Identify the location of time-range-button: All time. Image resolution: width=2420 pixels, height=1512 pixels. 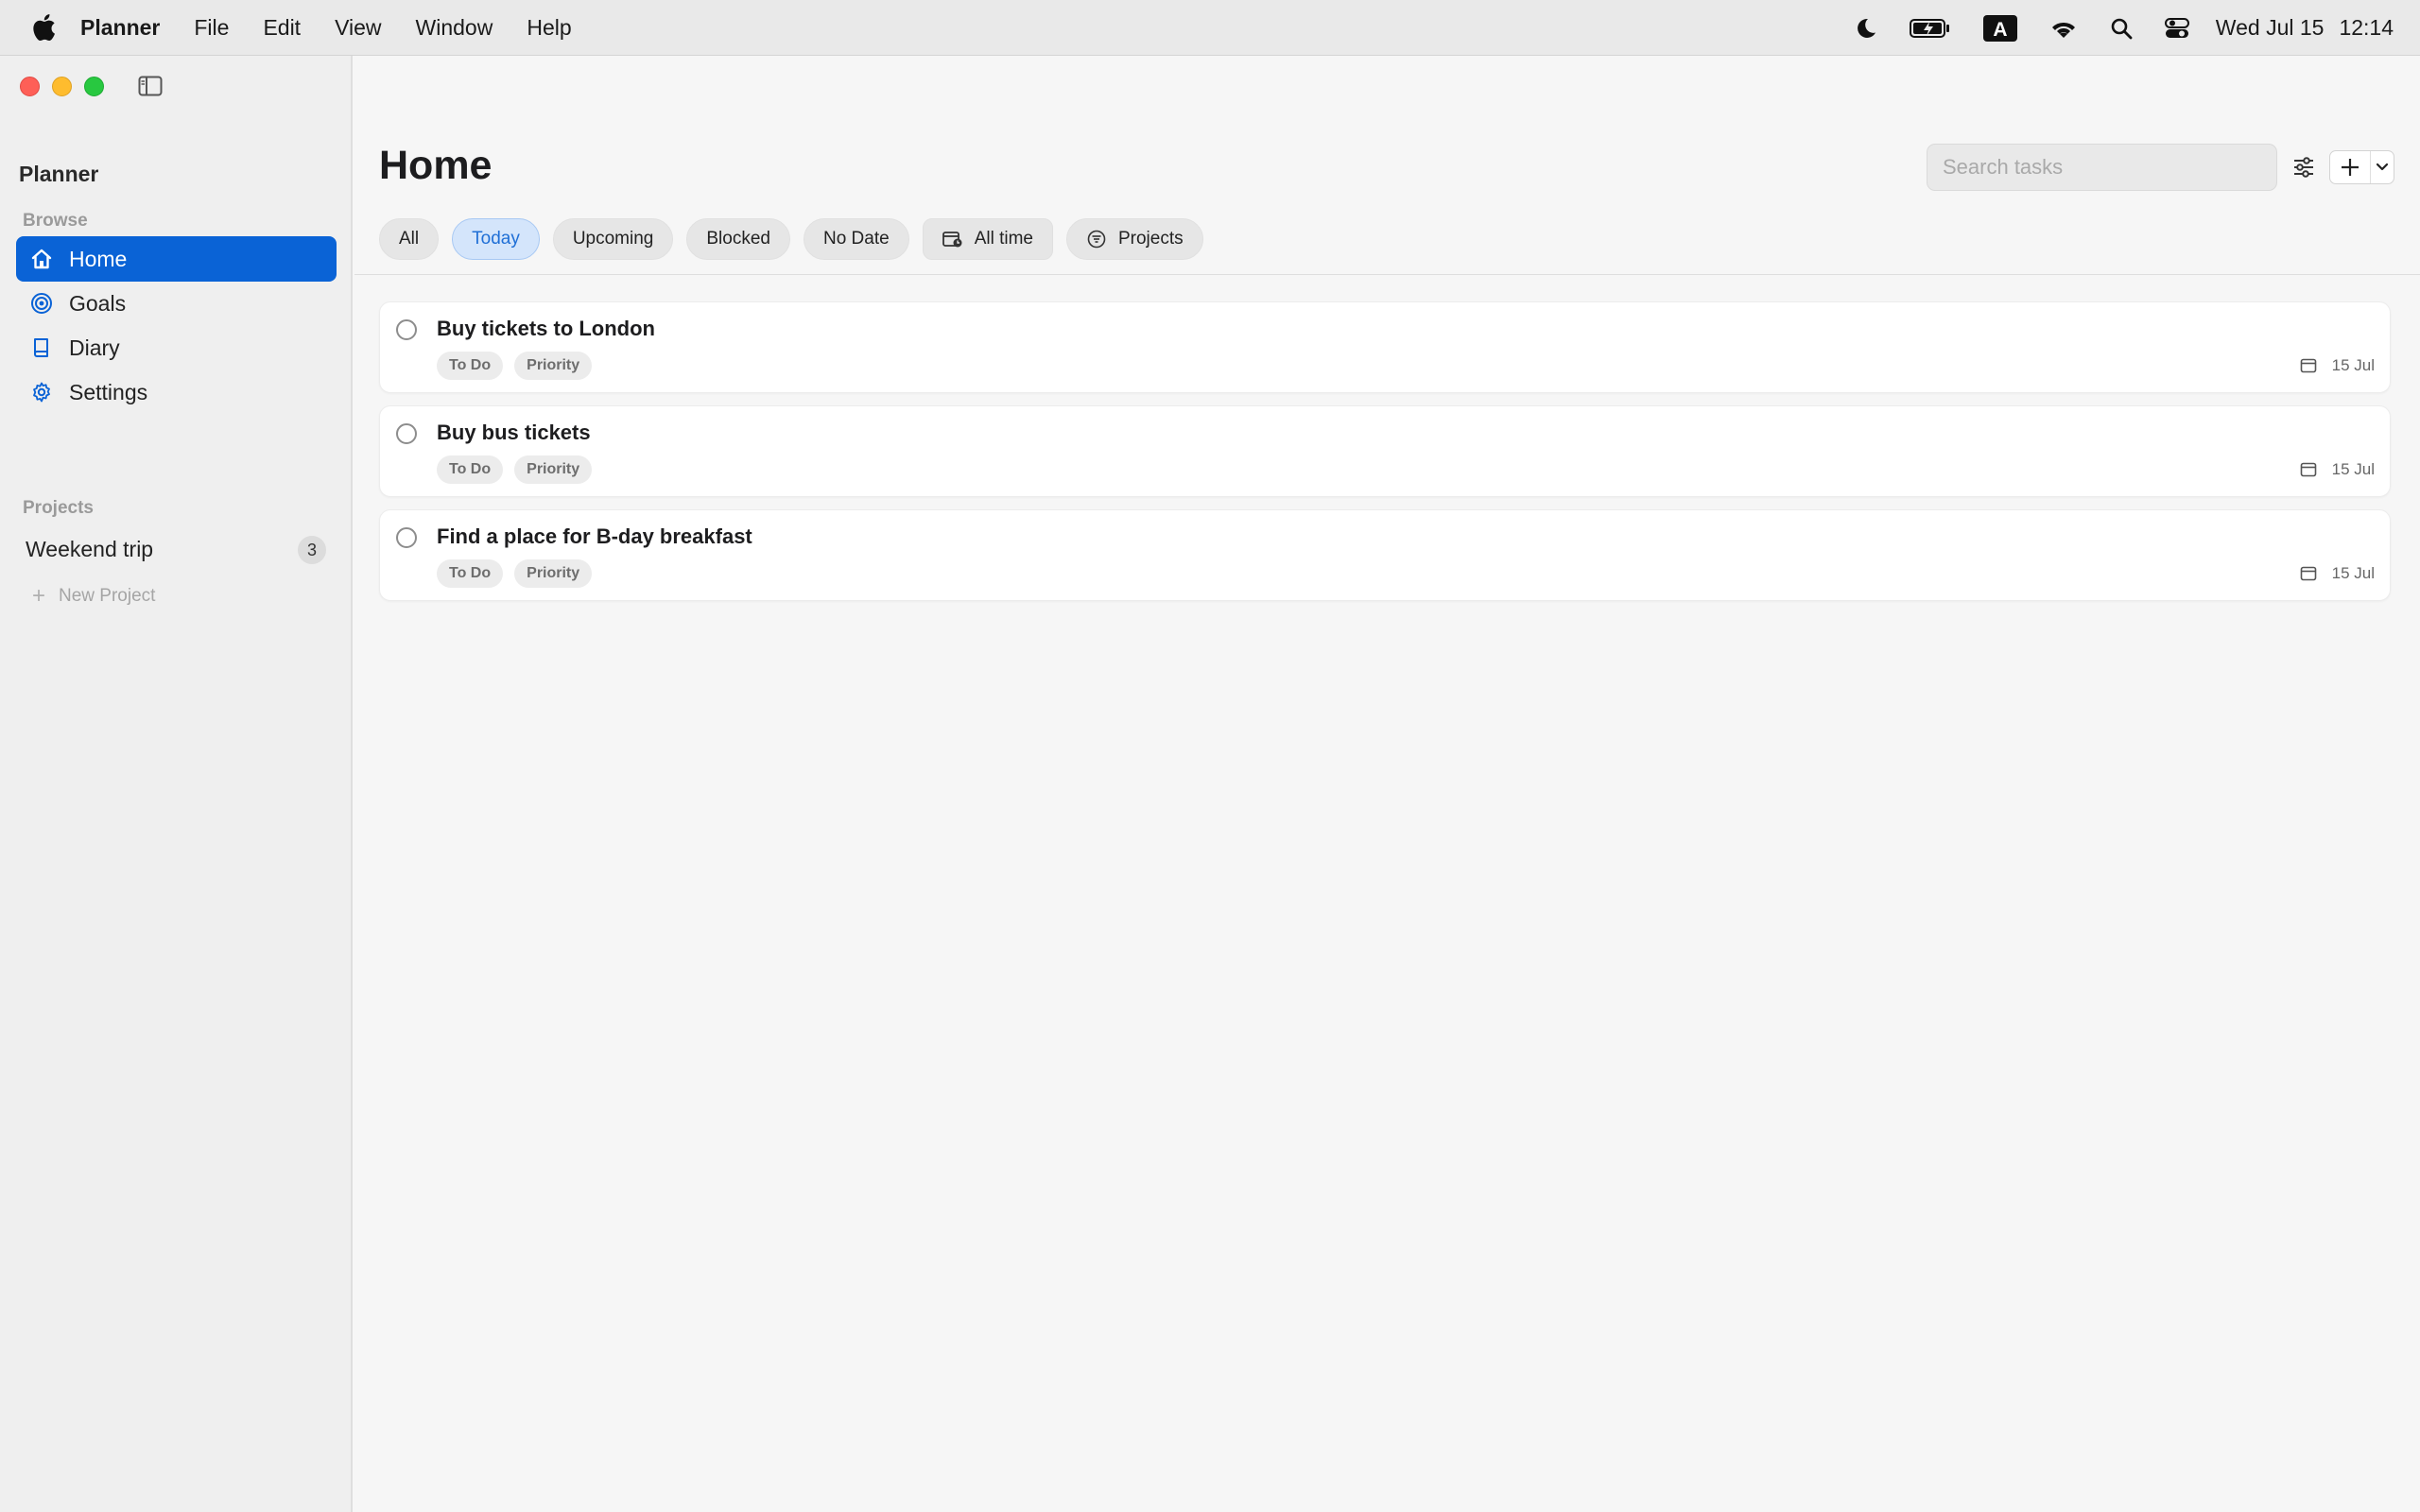
(987, 239).